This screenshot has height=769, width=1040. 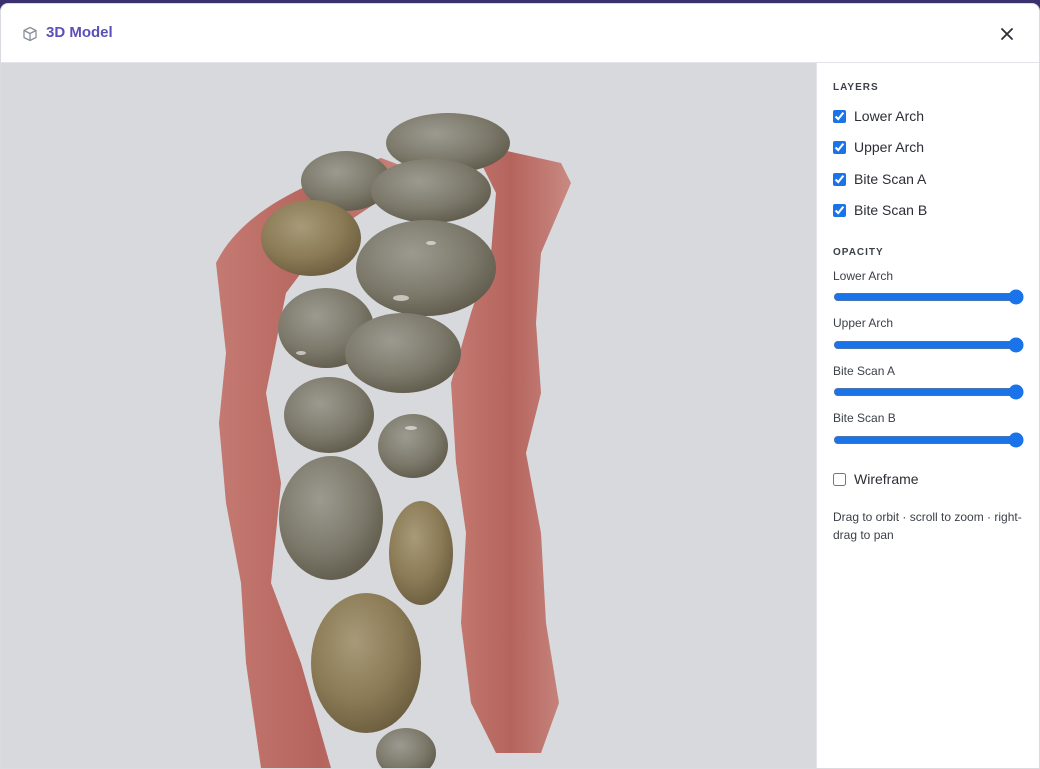 What do you see at coordinates (839, 479) in the screenshot?
I see `wireframe-checkbox` at bounding box center [839, 479].